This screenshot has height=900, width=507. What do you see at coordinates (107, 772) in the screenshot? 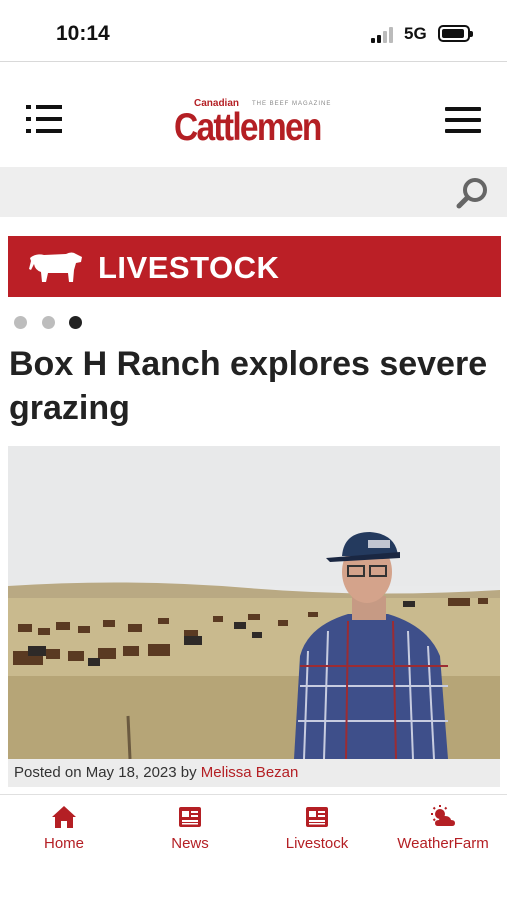
I see `posted-date: Posted on May 18, 2023 by` at bounding box center [107, 772].